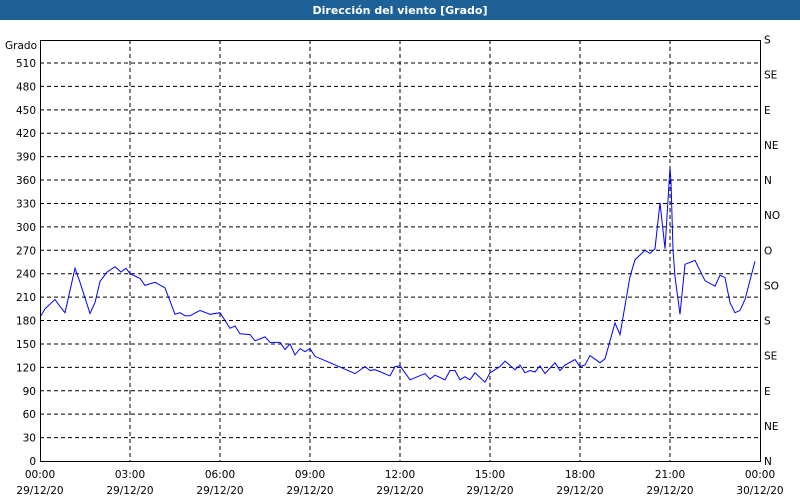 The width and height of the screenshot is (800, 500). I want to click on x-tick-time: 18:00, so click(580, 475).